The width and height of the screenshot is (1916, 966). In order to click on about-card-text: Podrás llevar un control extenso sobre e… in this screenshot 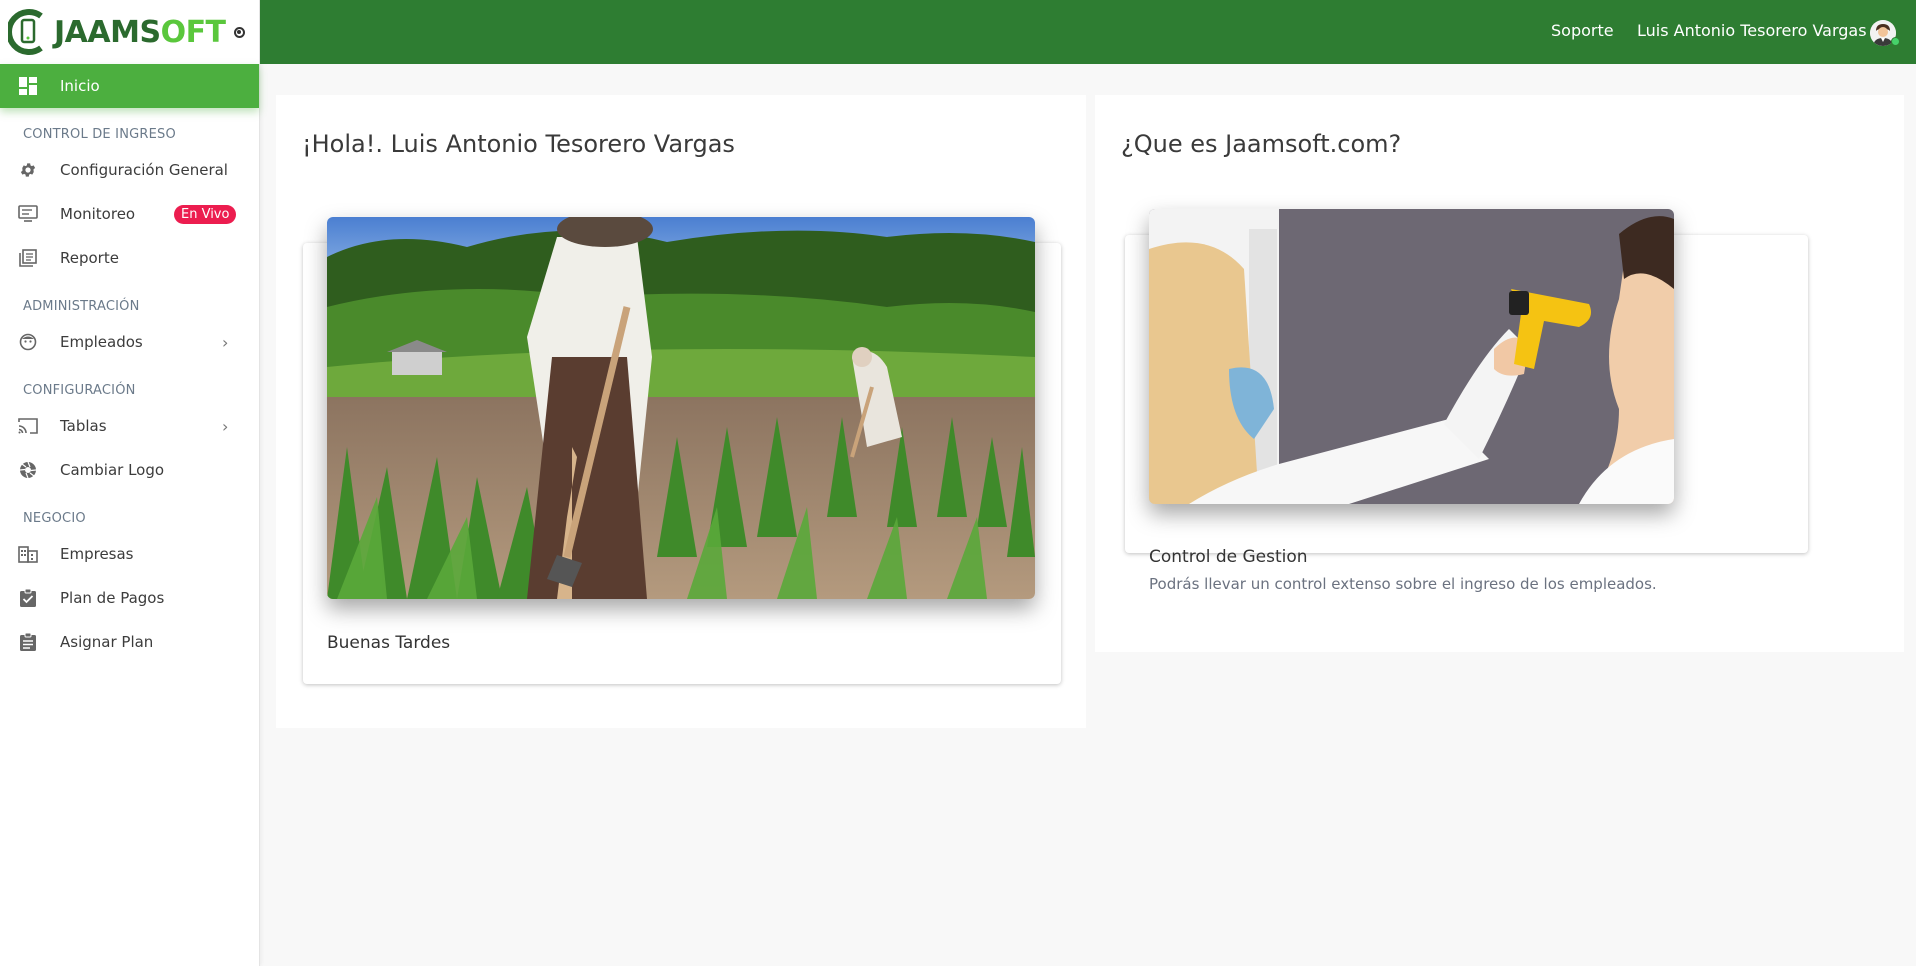, I will do `click(1403, 584)`.